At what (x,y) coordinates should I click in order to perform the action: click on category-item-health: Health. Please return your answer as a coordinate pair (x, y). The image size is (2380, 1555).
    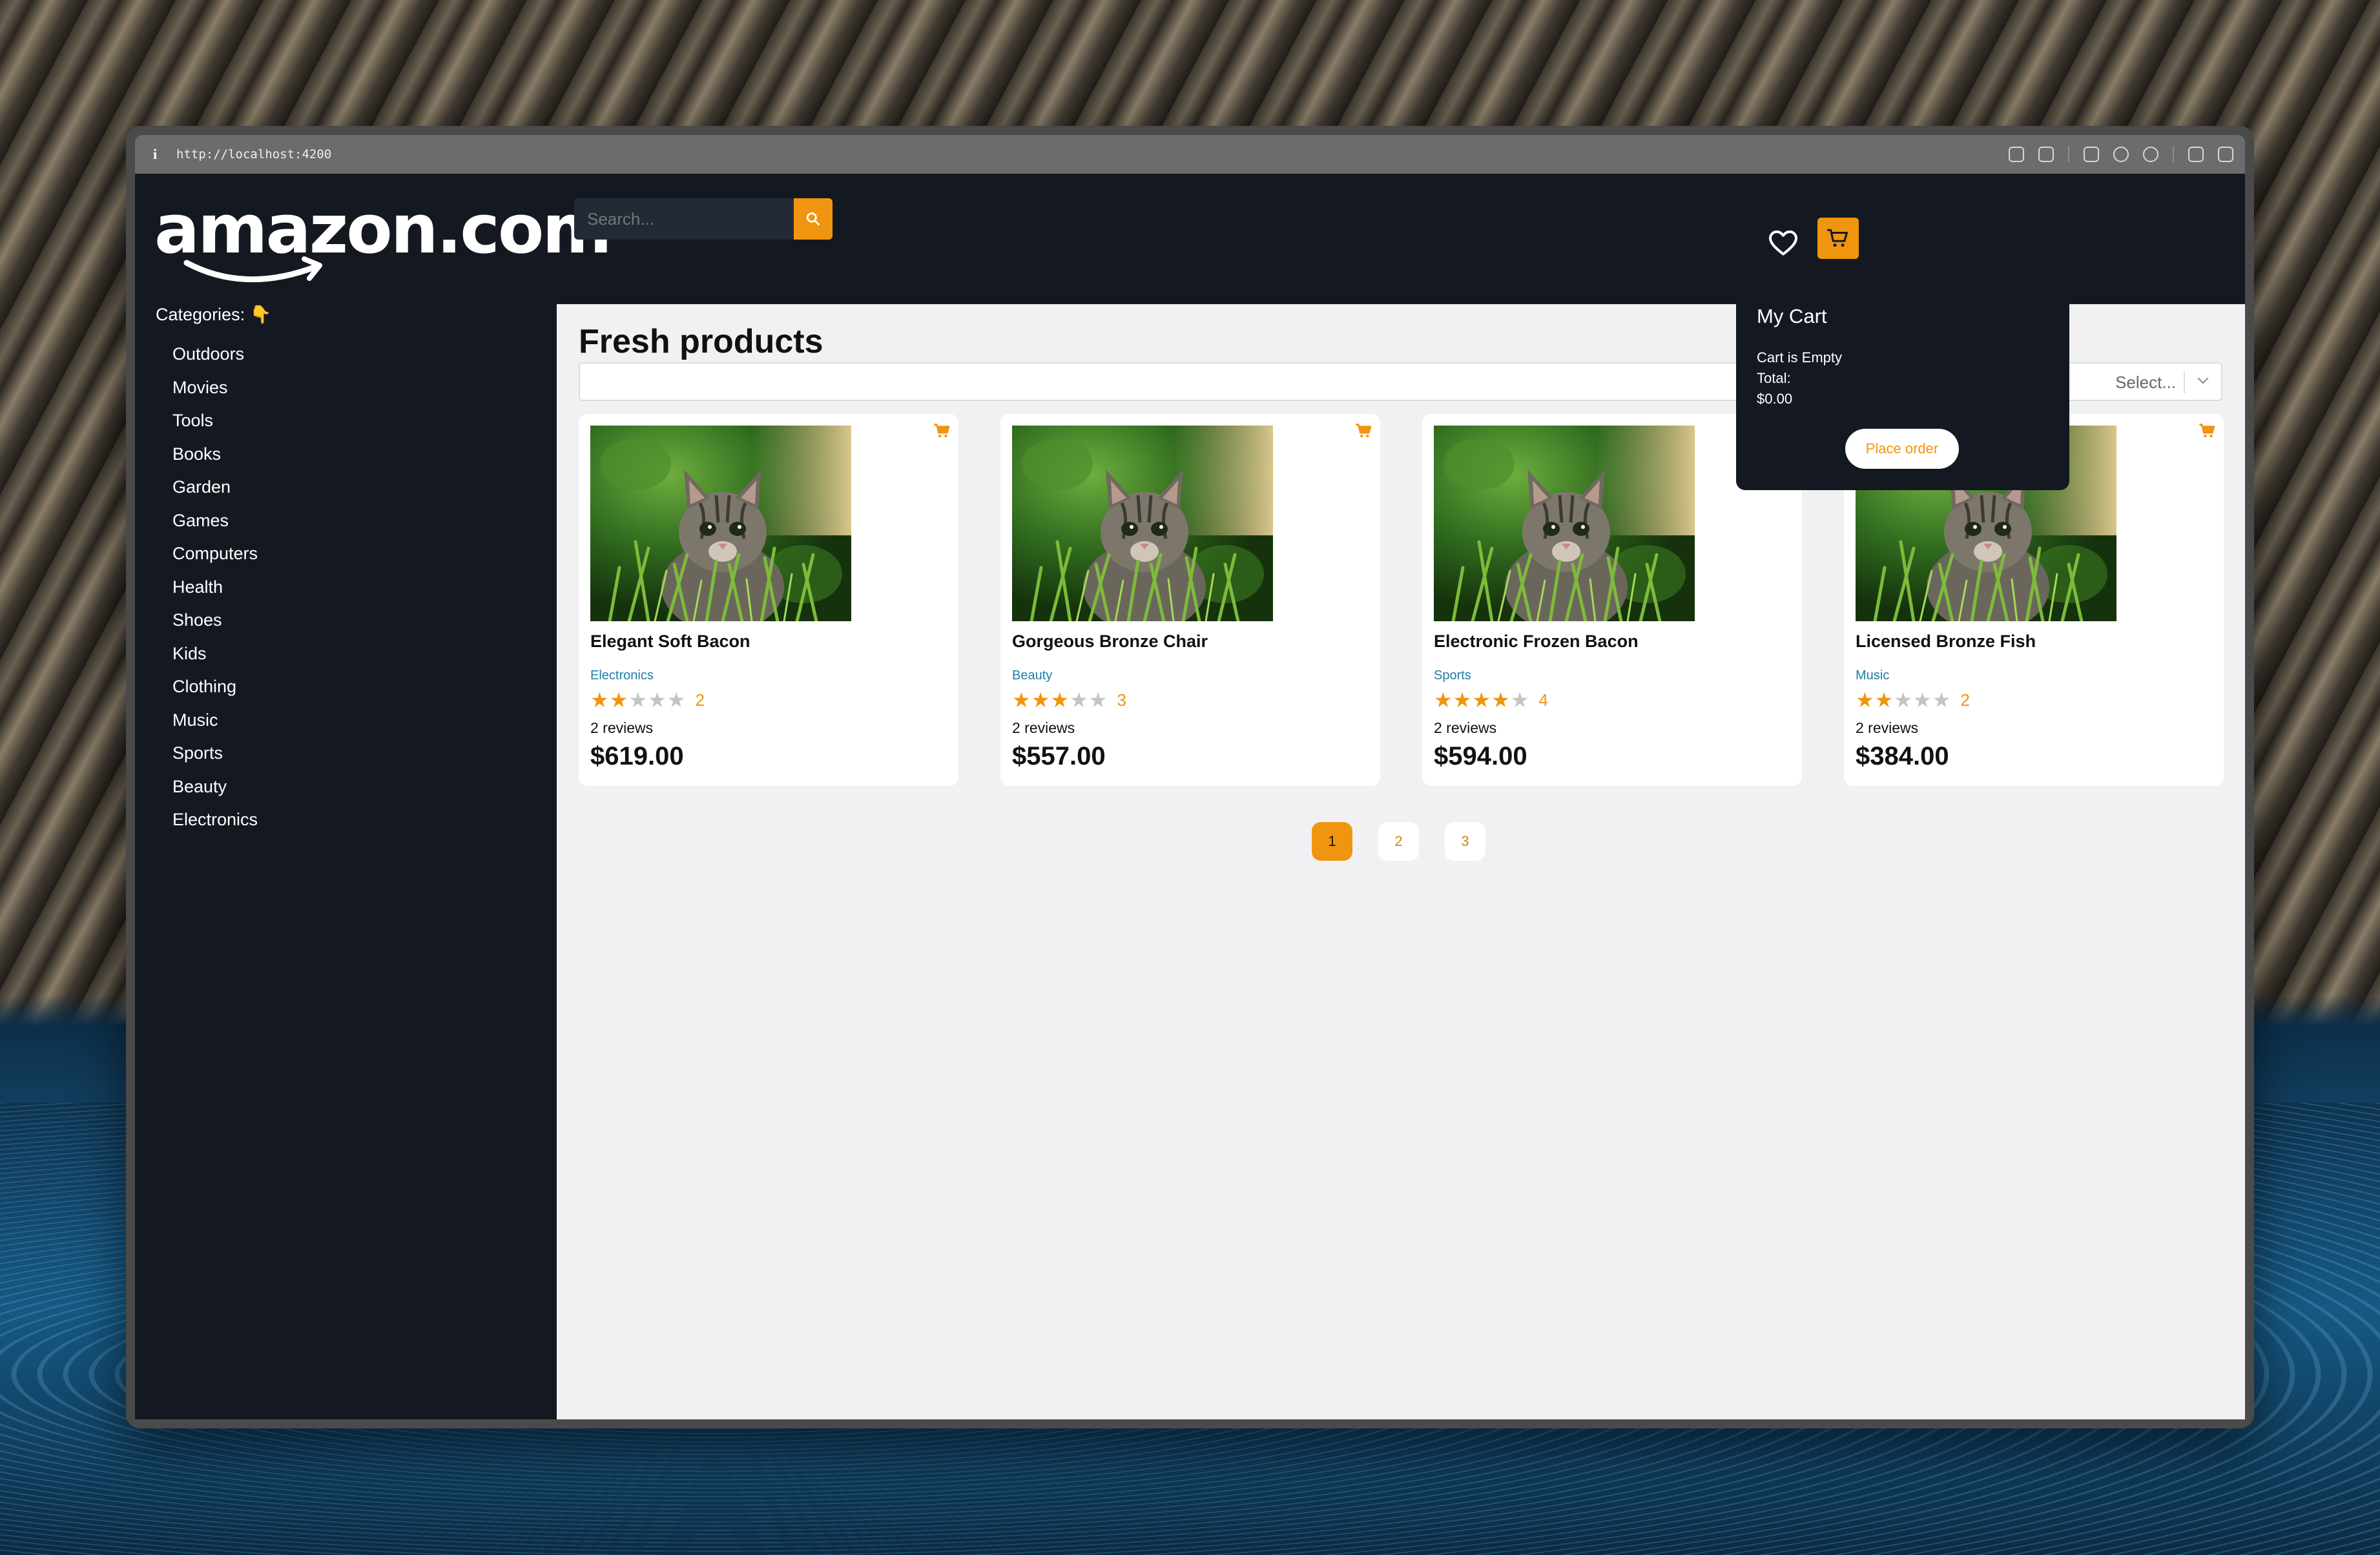
    Looking at the image, I should click on (215, 593).